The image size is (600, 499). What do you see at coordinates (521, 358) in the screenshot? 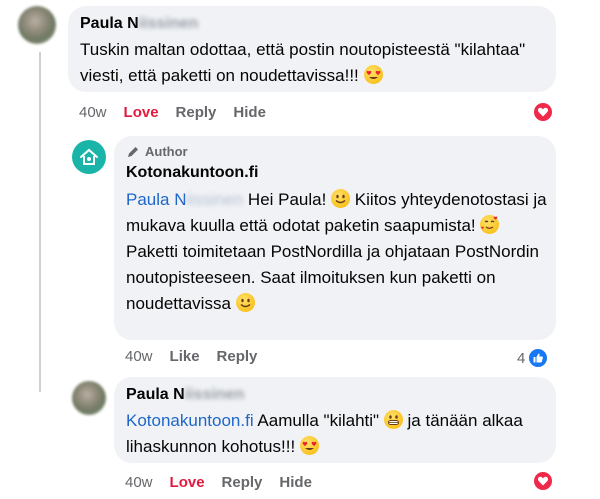
I see `reaction-count-value: 4` at bounding box center [521, 358].